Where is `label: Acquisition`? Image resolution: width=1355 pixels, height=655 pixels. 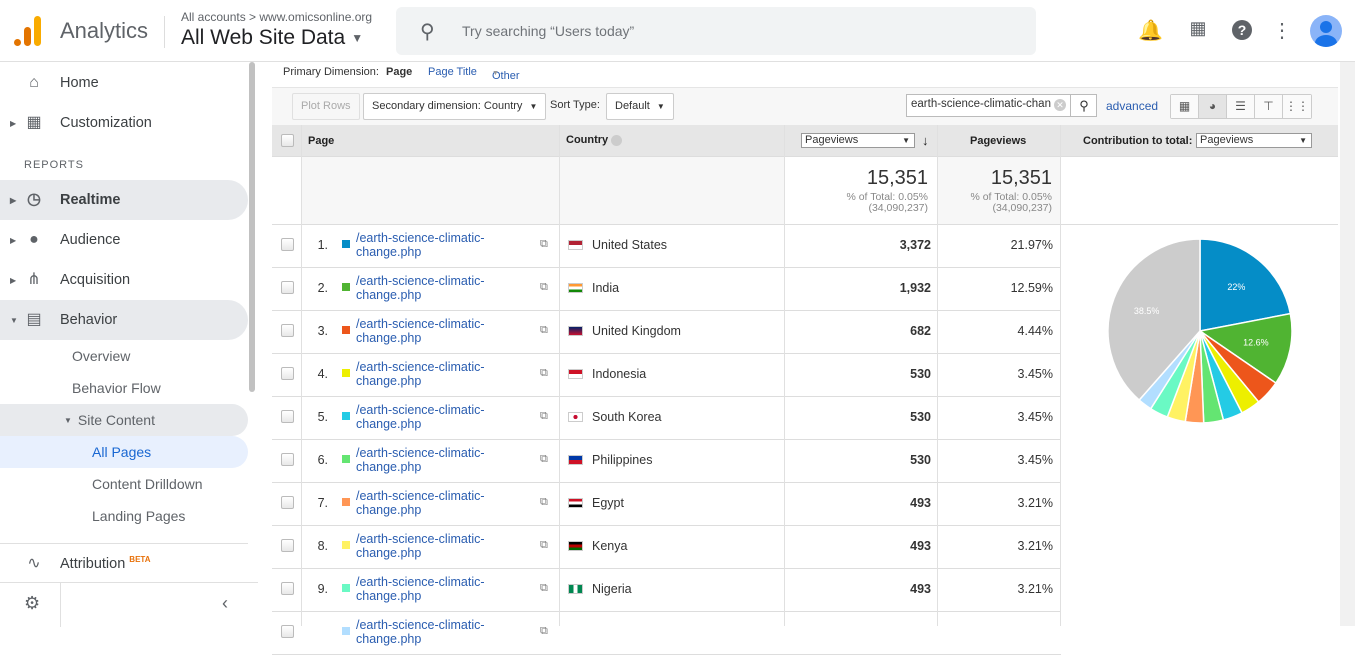
label: Acquisition is located at coordinates (95, 280).